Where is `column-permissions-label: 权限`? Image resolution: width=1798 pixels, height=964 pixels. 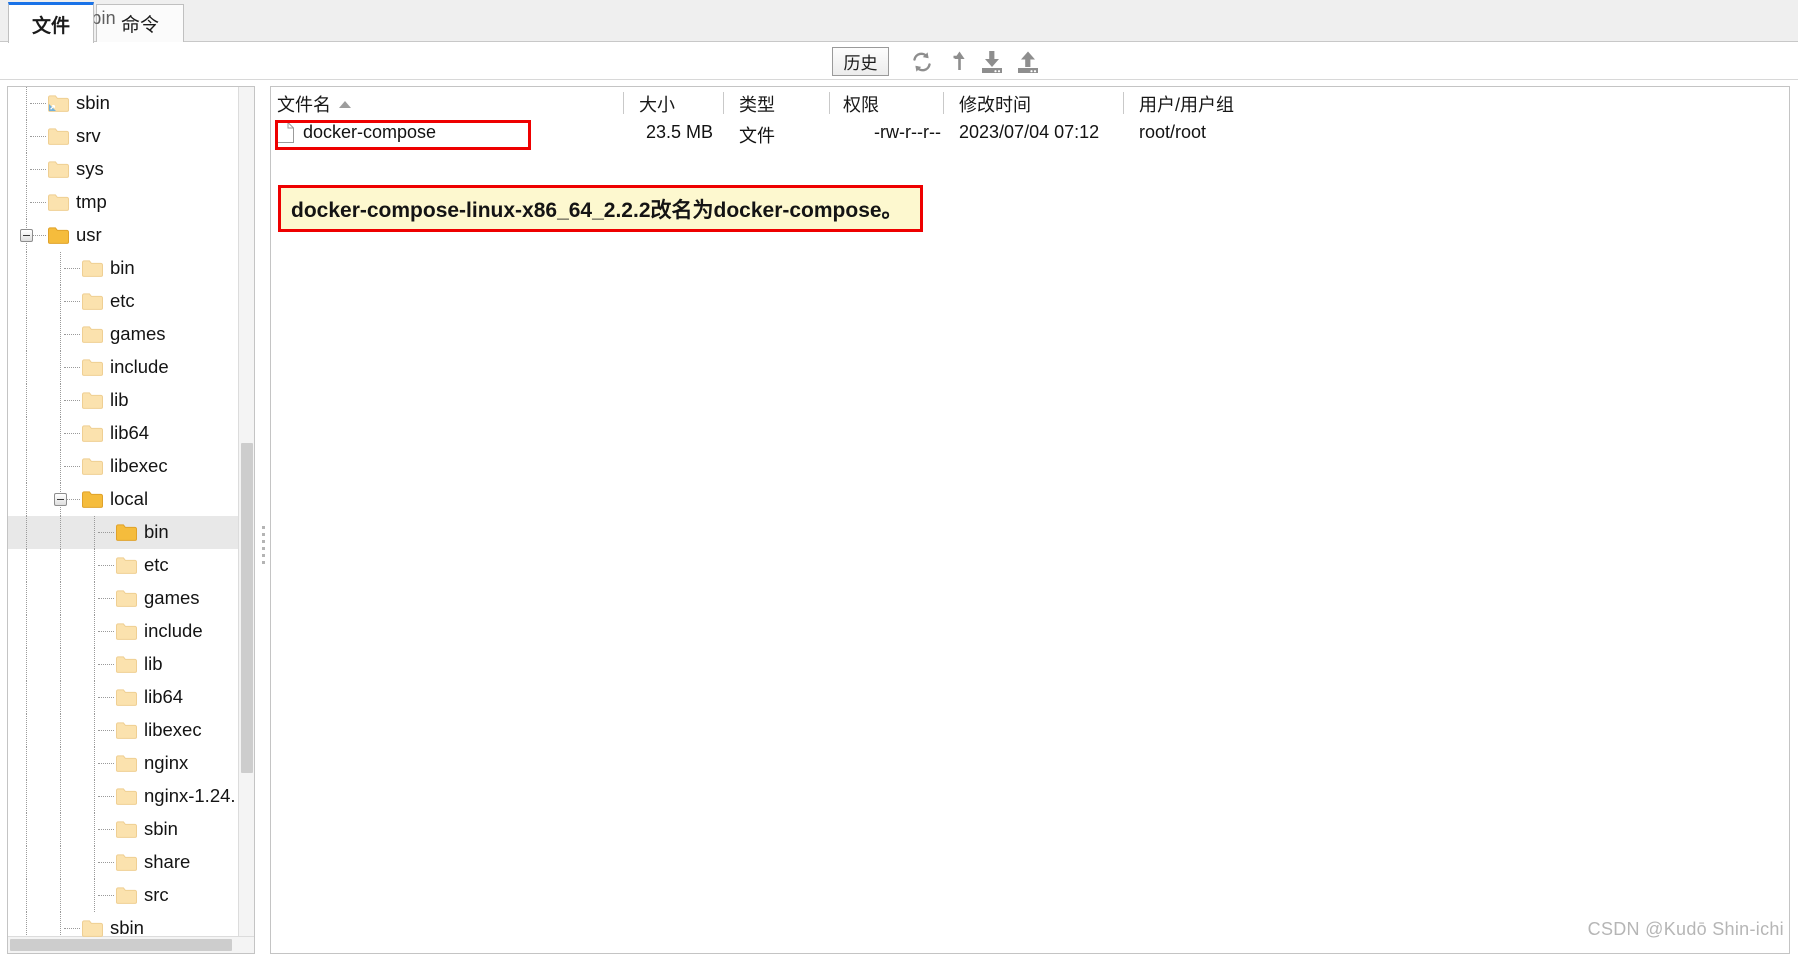 column-permissions-label: 权限 is located at coordinates (861, 105).